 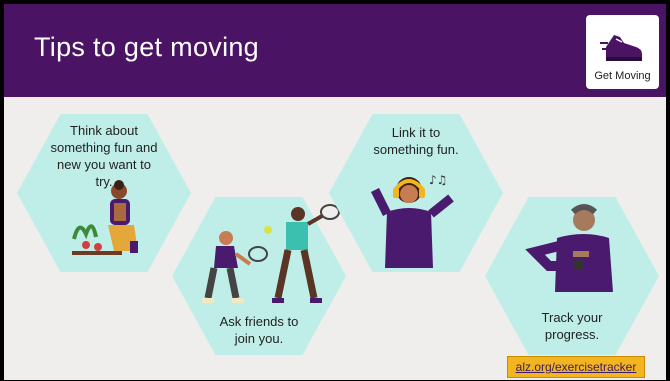 What do you see at coordinates (105, 217) in the screenshot?
I see `gardening-person-illustration` at bounding box center [105, 217].